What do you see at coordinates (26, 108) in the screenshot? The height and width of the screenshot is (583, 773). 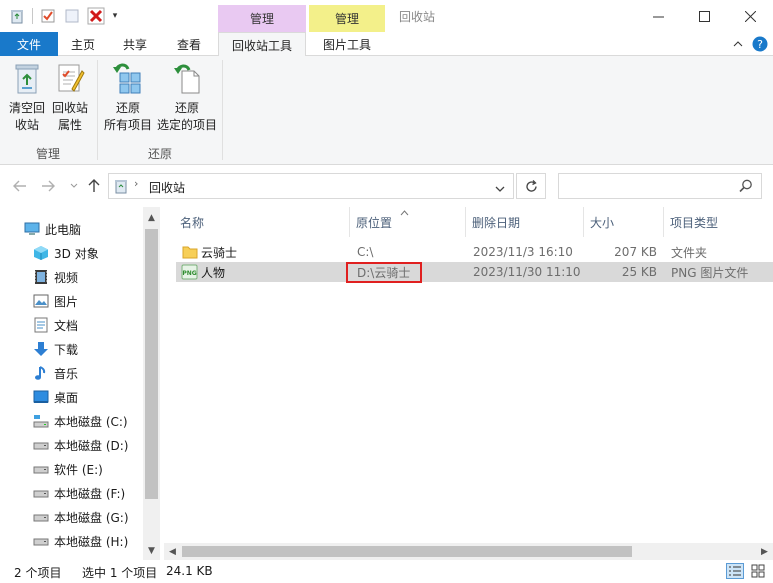 I see `empty-bin-label-1: 清空回` at bounding box center [26, 108].